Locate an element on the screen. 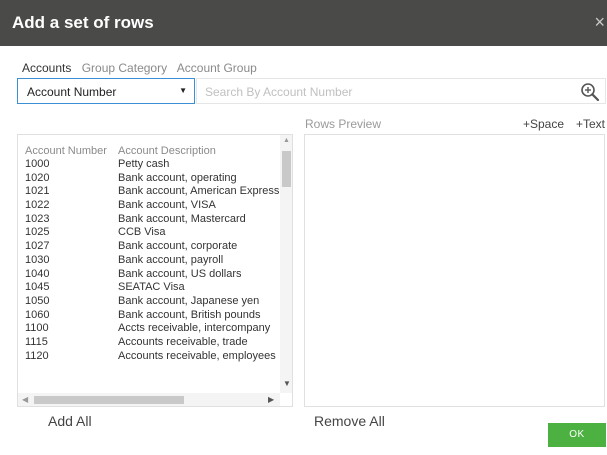 The width and height of the screenshot is (607, 455). filter-field-value: Account Number is located at coordinates (72, 92).